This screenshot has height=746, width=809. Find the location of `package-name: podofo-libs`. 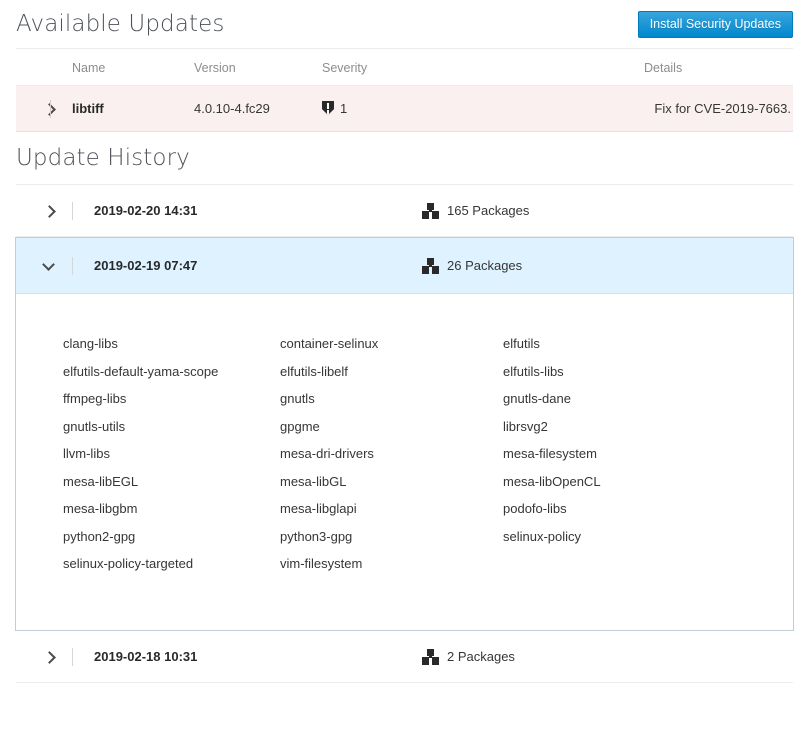

package-name: podofo-libs is located at coordinates (535, 509).